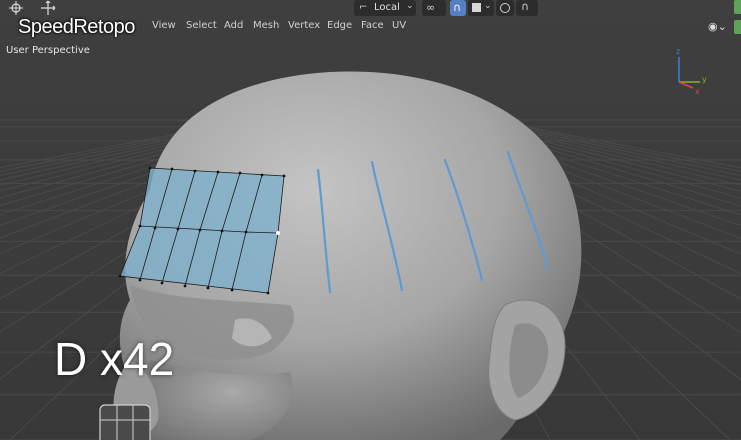  What do you see at coordinates (339, 25) in the screenshot?
I see `header-menu-edge: Edge` at bounding box center [339, 25].